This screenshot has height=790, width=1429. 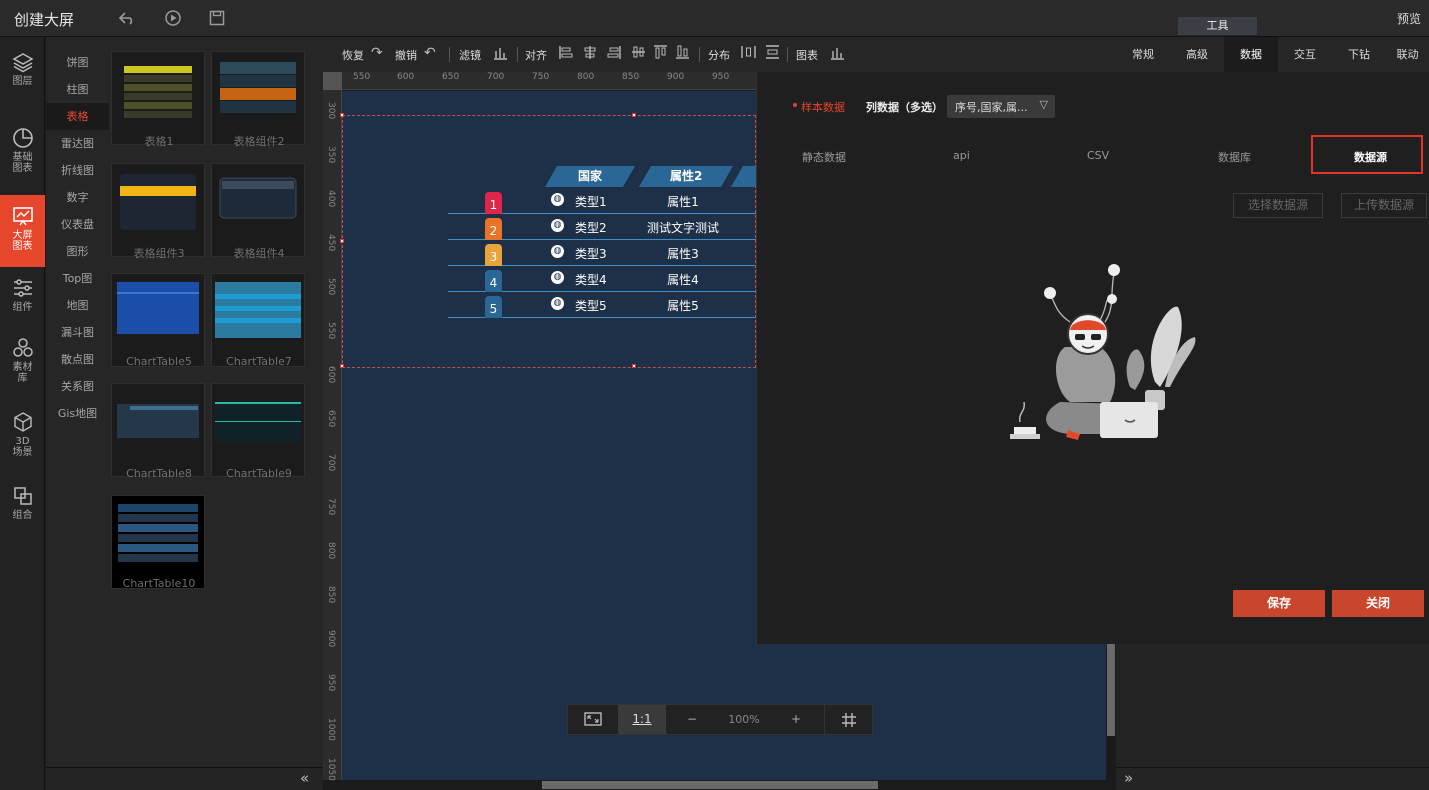 I want to click on rail-screen-chart: 大屏 图表, so click(x=22, y=231).